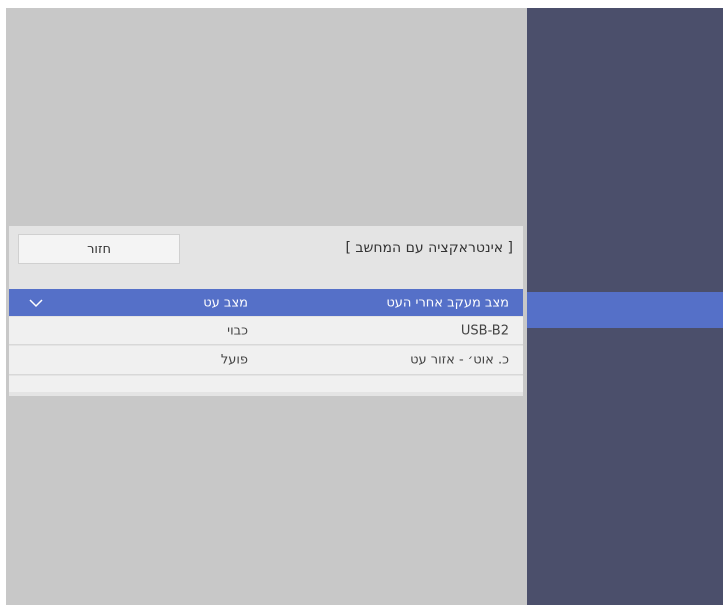 Image resolution: width=724 pixels, height=608 pixels. I want to click on setting-value: פועל, so click(234, 360).